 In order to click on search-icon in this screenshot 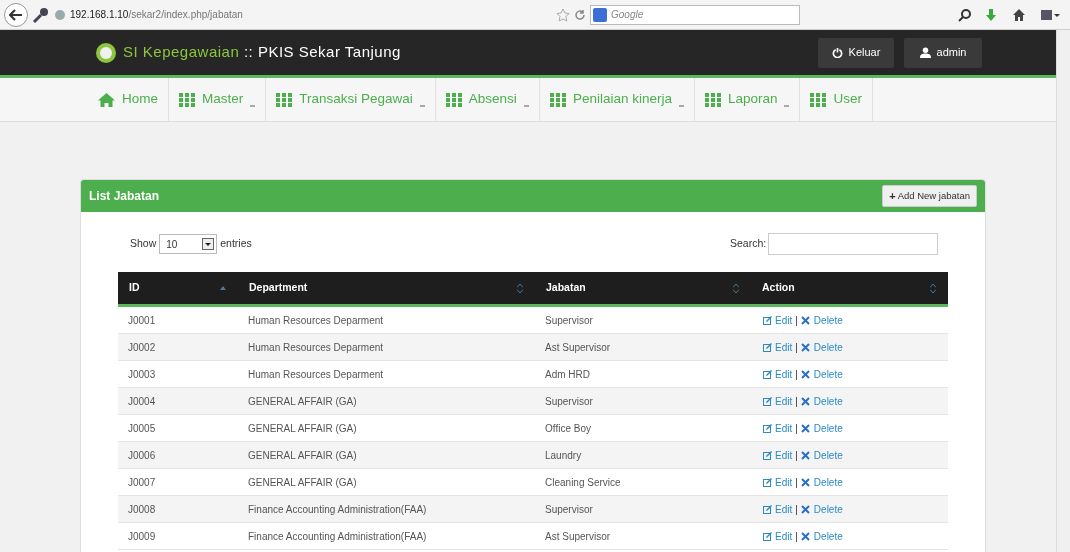, I will do `click(965, 14)`.